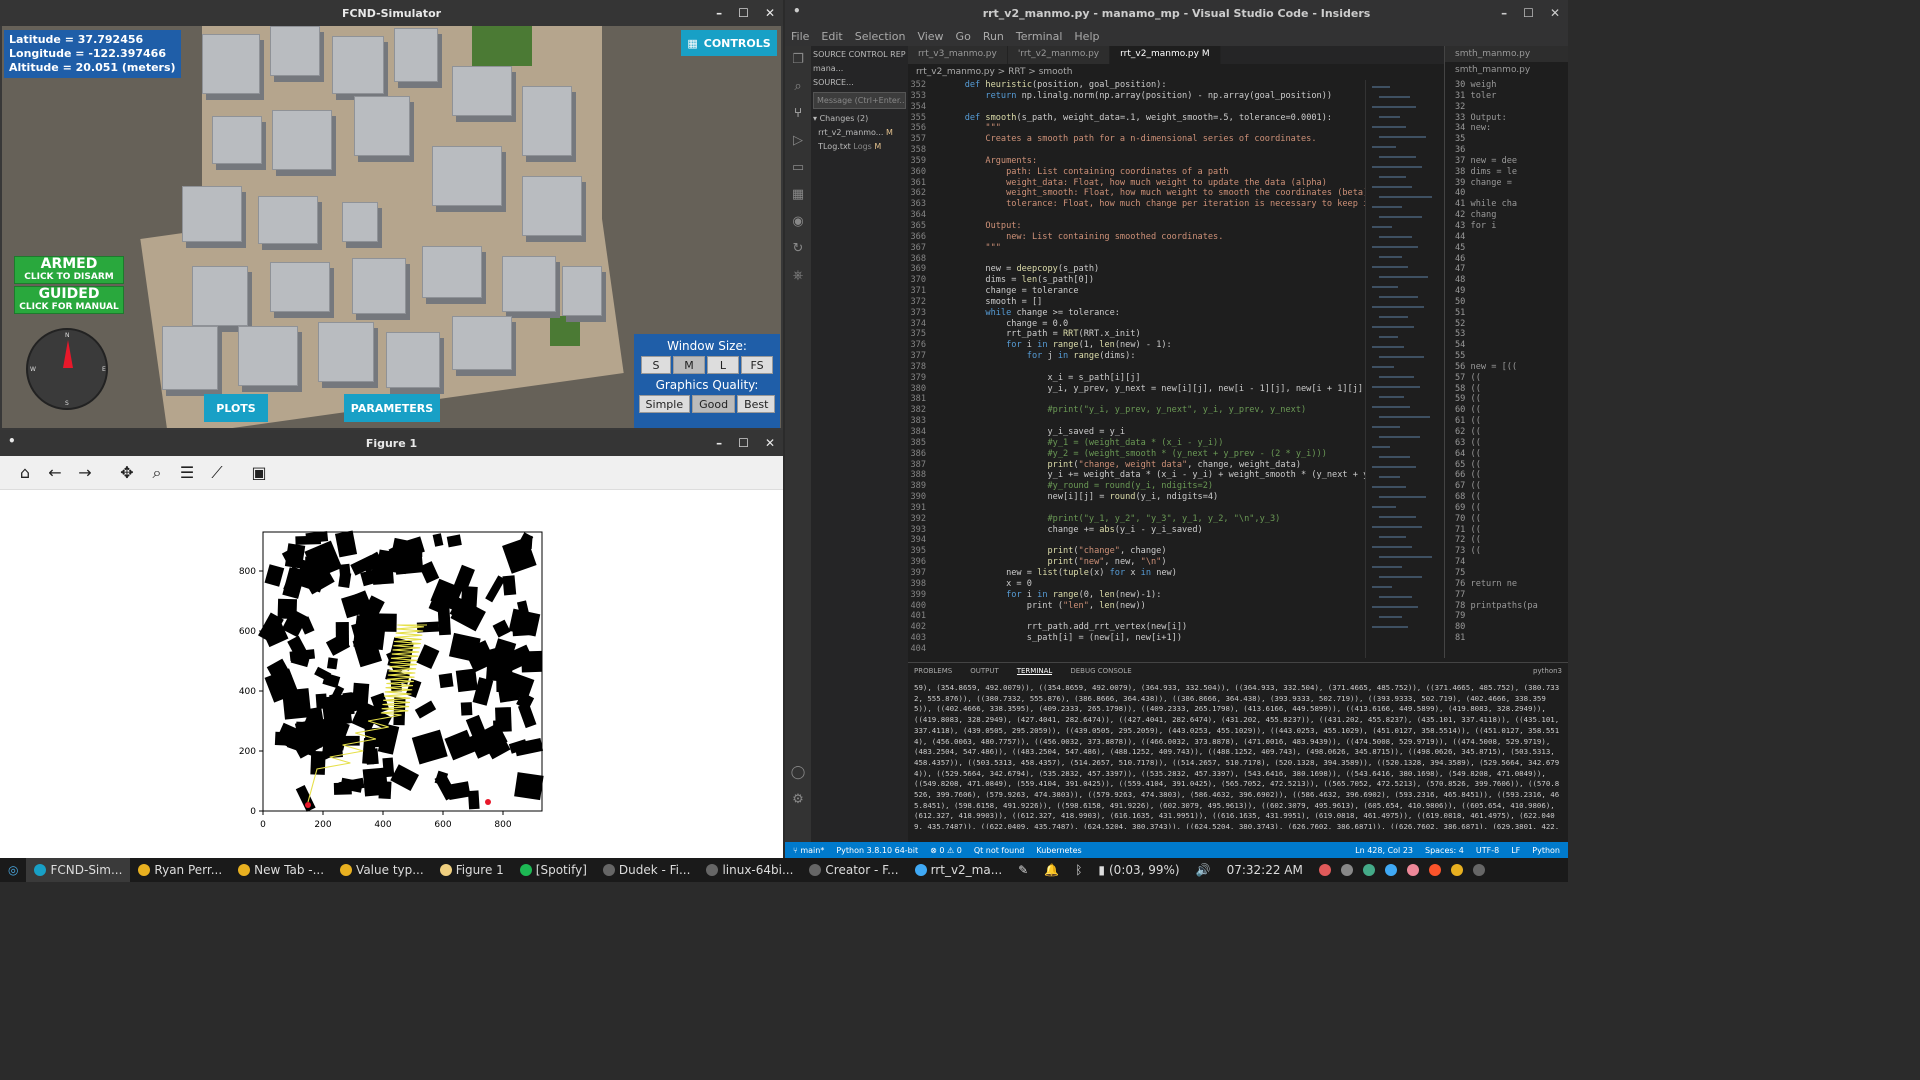  Describe the element at coordinates (1138, 540) in the screenshot. I see `code-line: 394` at that location.